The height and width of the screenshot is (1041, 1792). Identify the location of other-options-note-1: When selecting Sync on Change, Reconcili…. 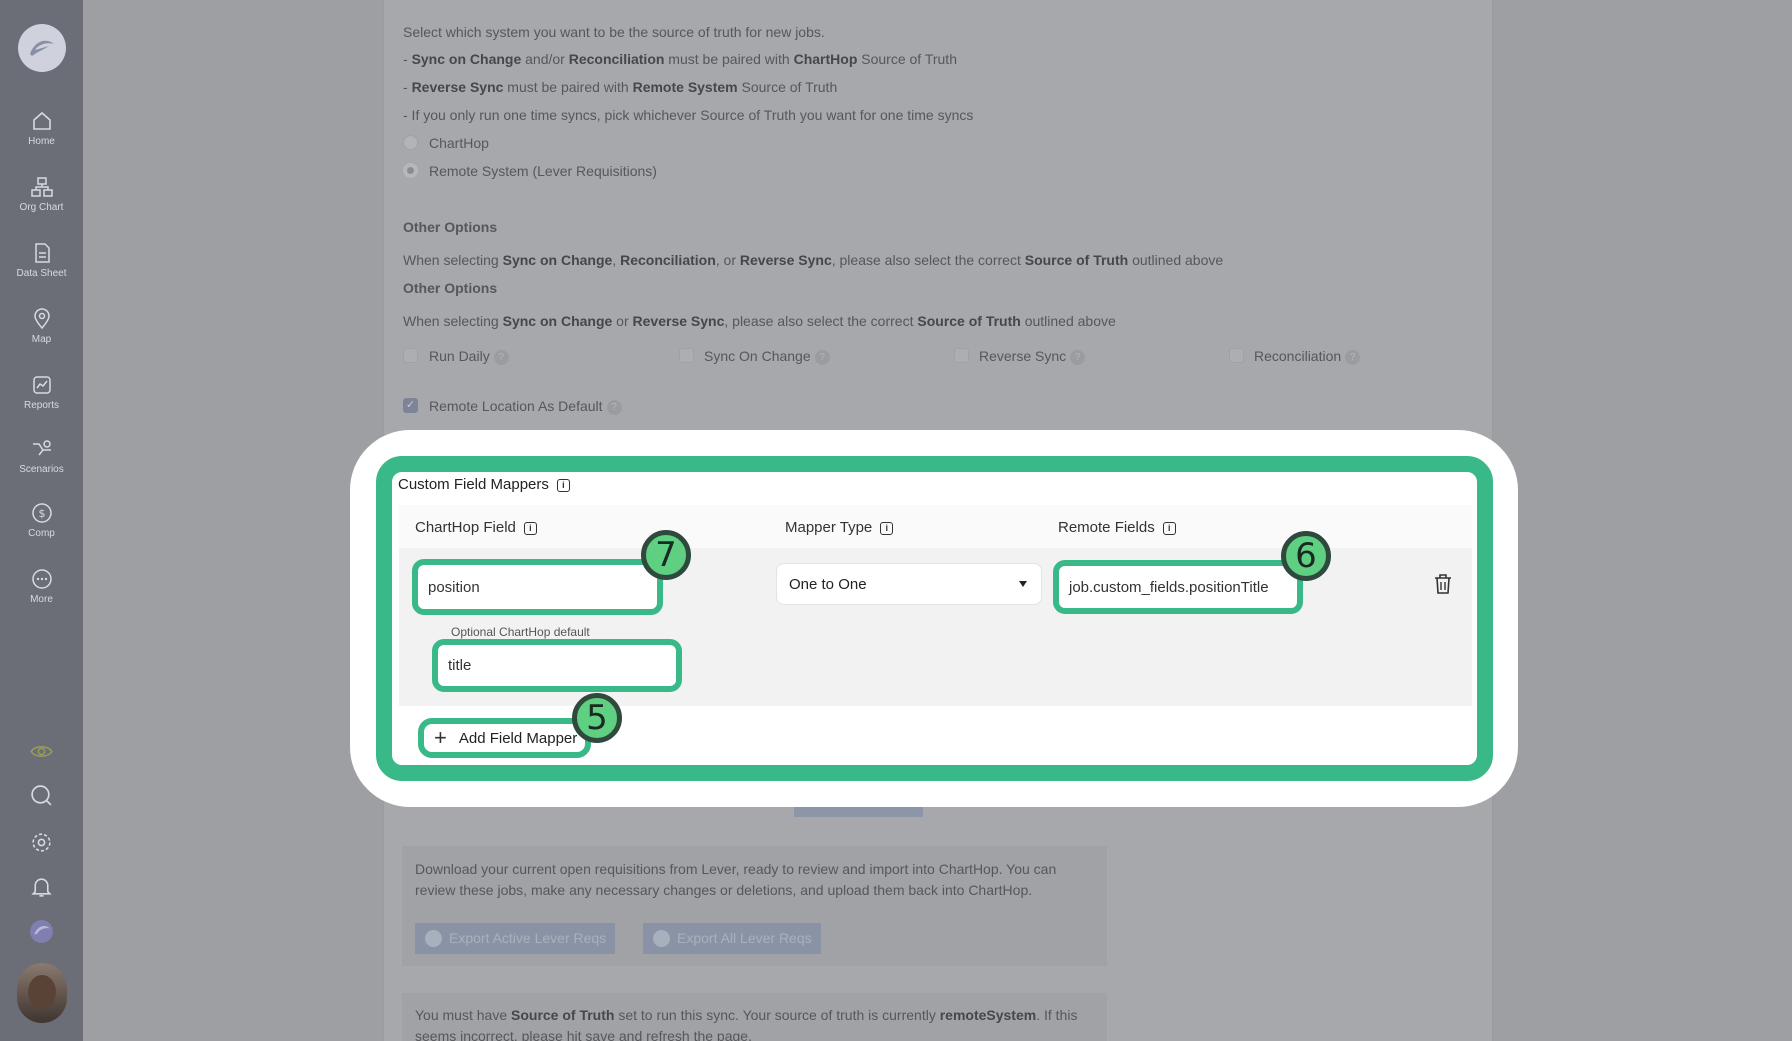
(813, 260).